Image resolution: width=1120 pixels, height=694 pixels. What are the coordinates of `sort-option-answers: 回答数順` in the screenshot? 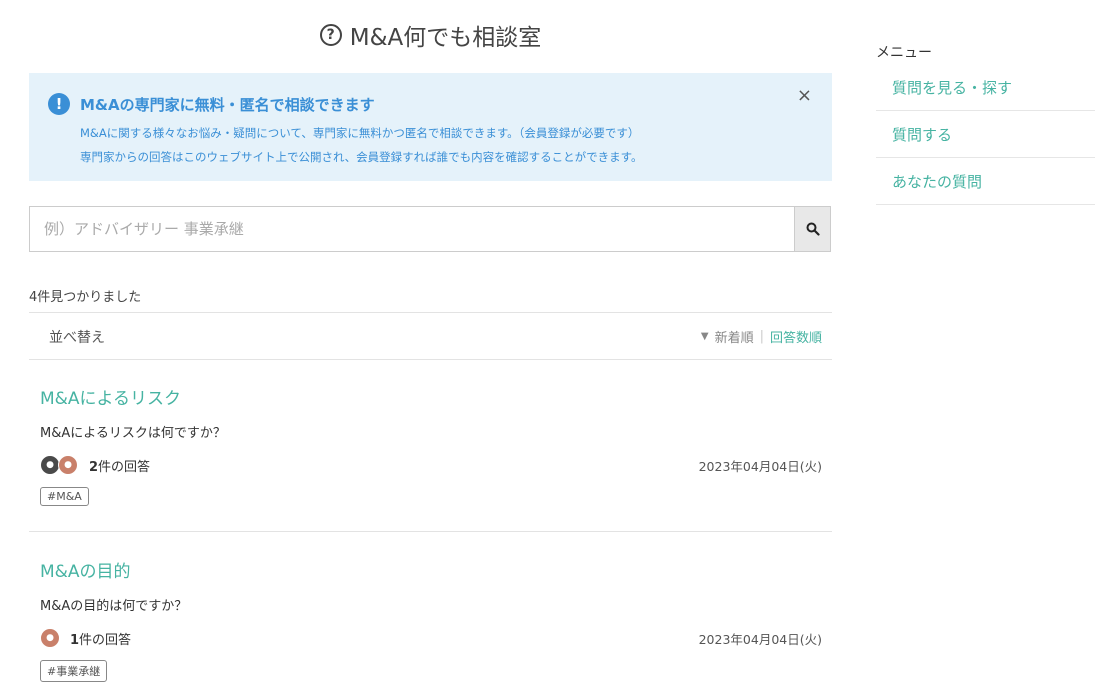 It's located at (796, 336).